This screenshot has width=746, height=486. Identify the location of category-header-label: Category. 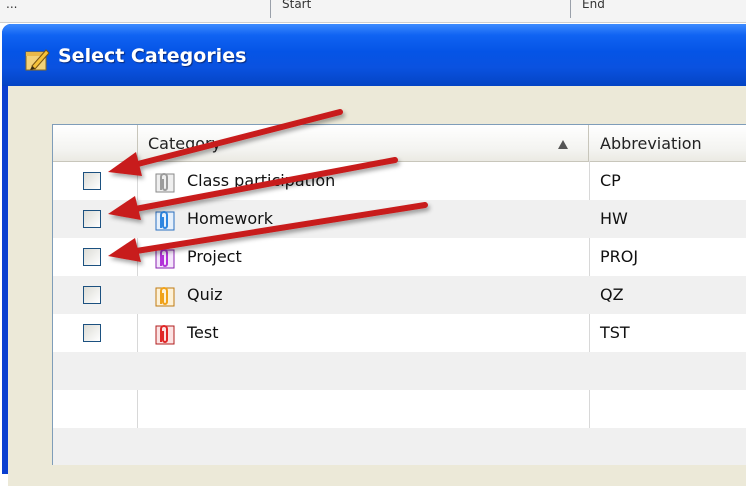
(185, 143).